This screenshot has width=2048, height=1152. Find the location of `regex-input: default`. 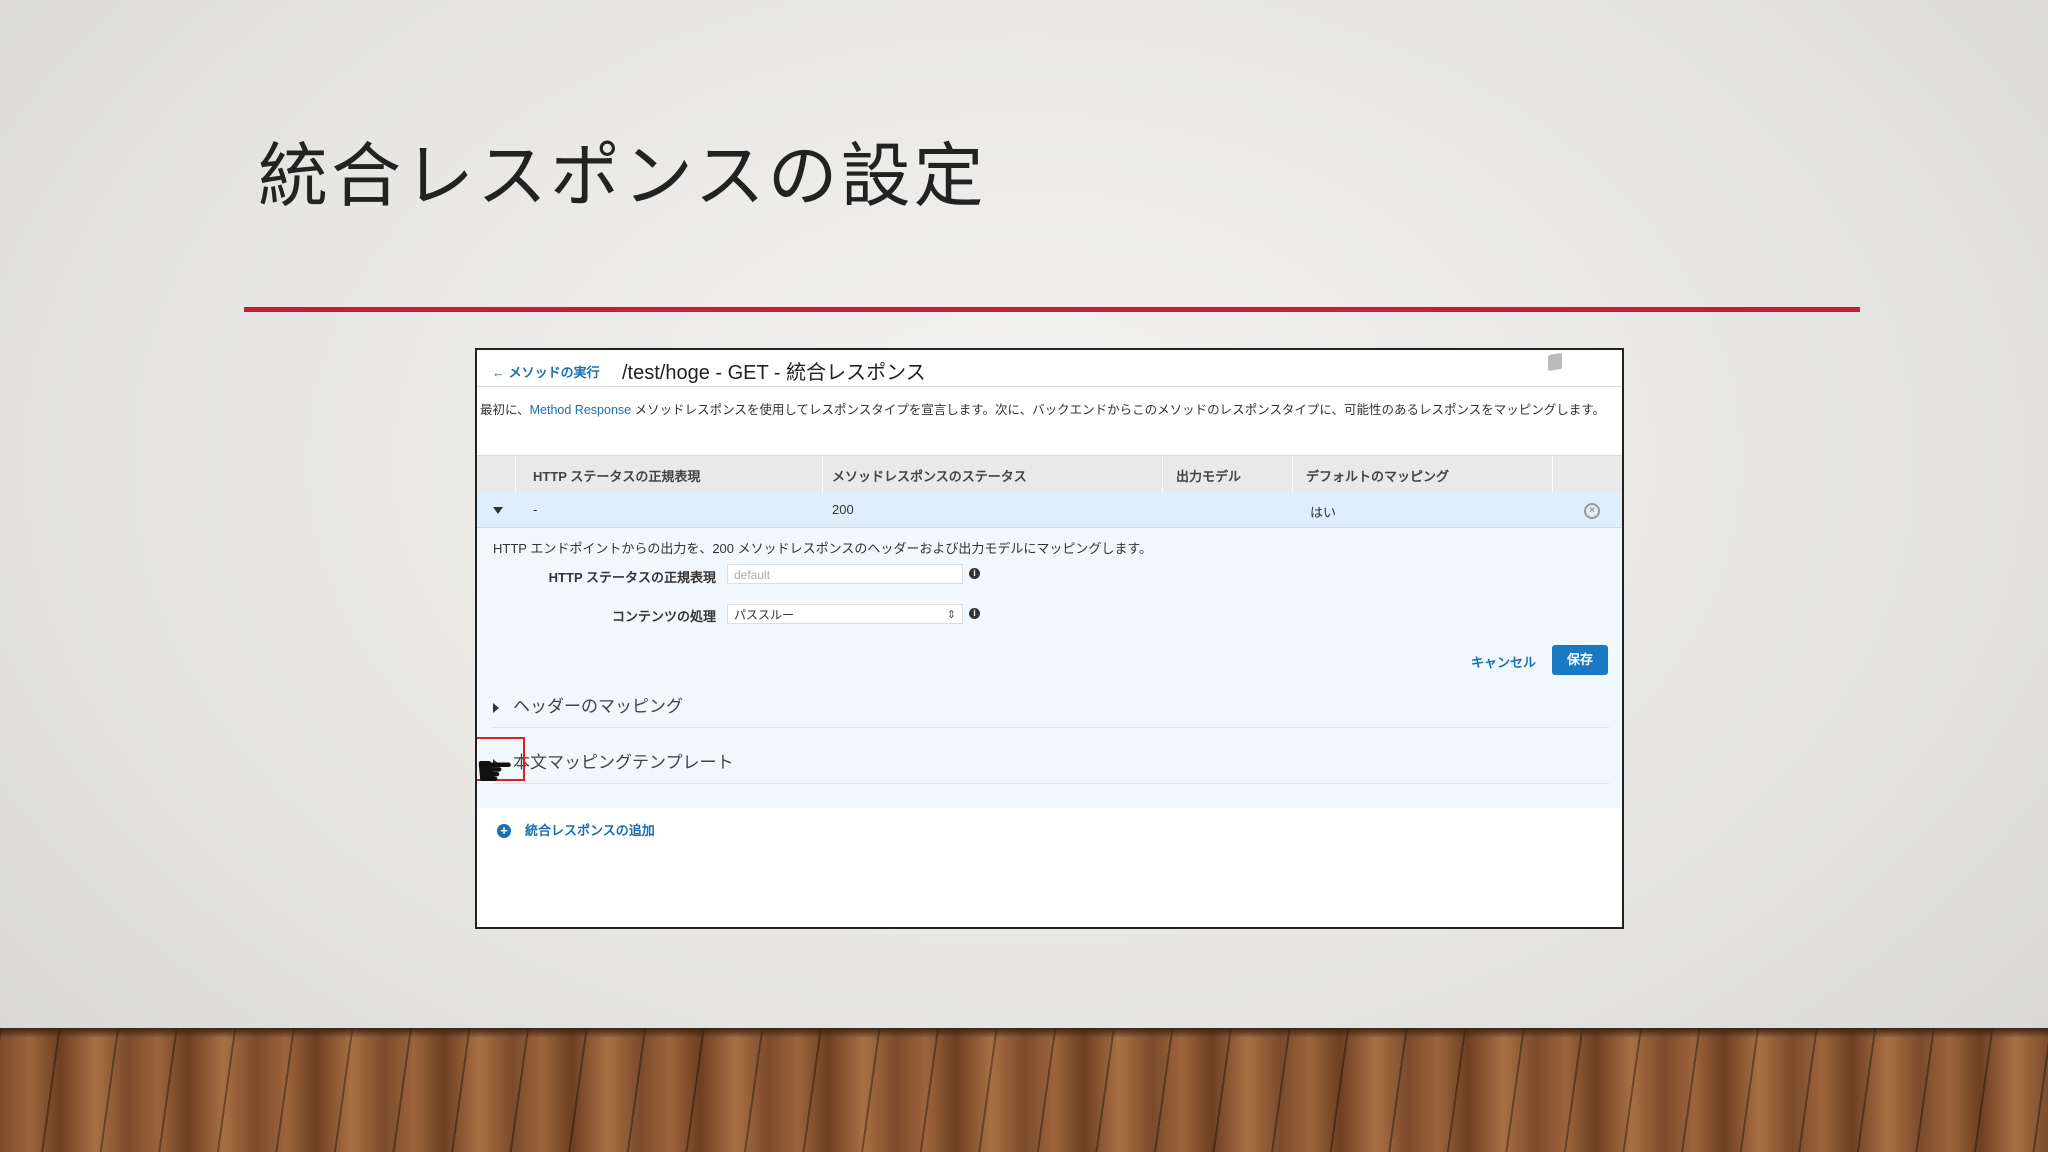

regex-input: default is located at coordinates (845, 574).